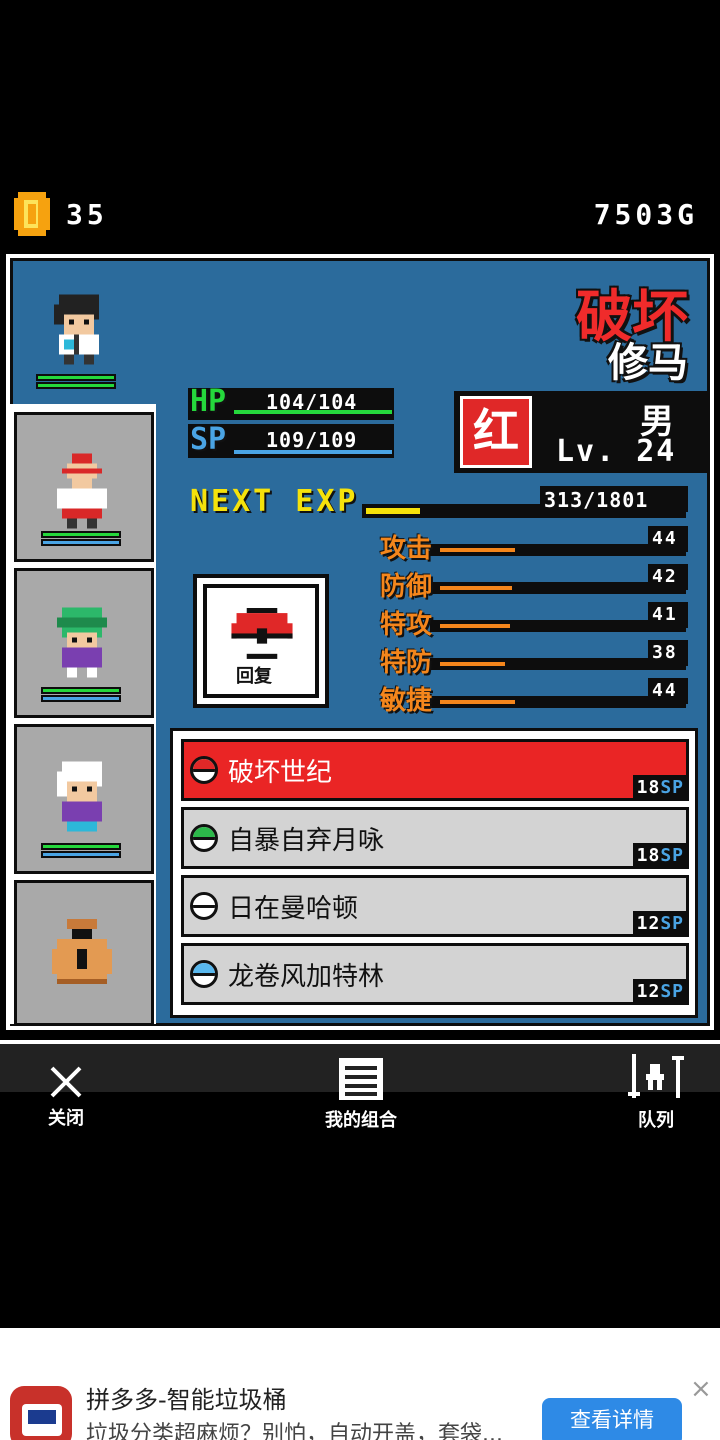  I want to click on skill-name: 日在曼哈顿, so click(293, 909).